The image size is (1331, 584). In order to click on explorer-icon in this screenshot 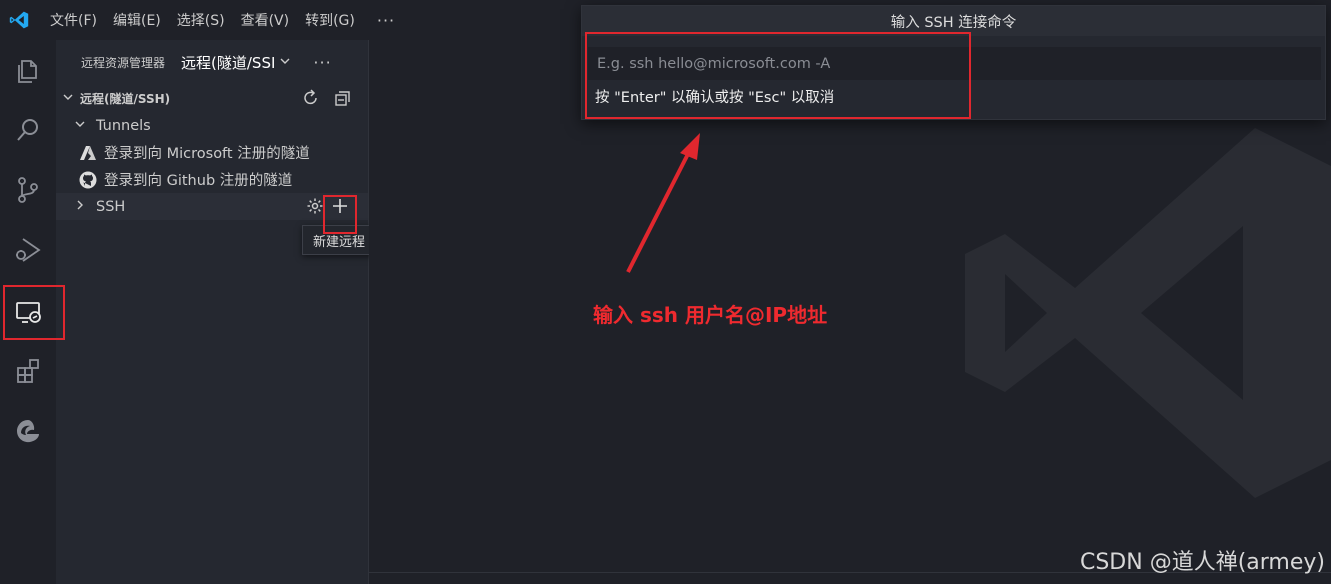, I will do `click(28, 71)`.